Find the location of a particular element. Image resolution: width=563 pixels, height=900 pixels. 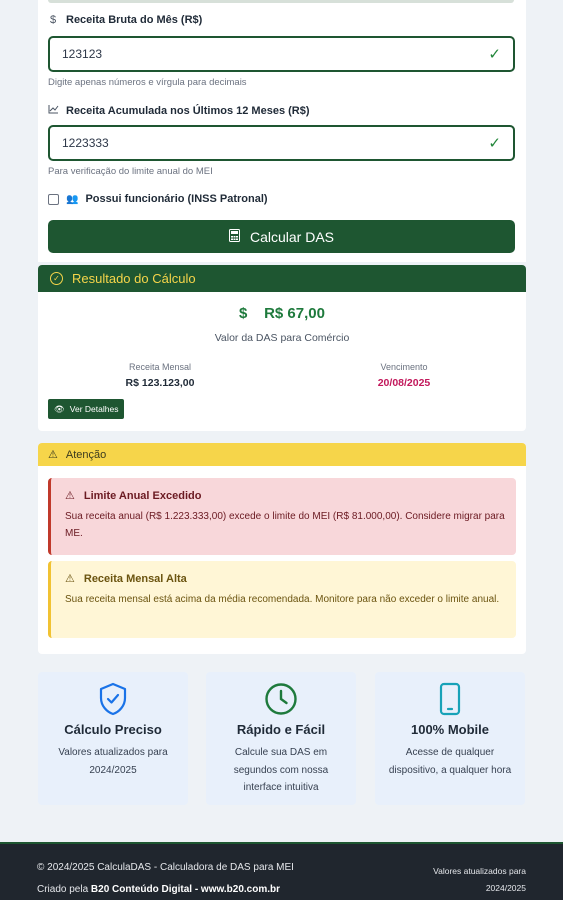

calculate-button: Calcular DAS is located at coordinates (281, 236).